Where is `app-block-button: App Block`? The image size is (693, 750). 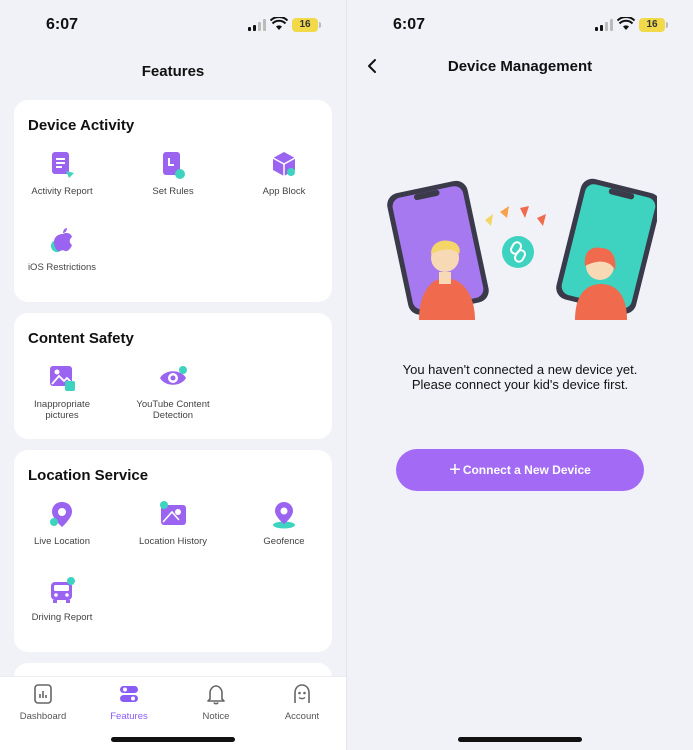 app-block-button: App Block is located at coordinates (284, 173).